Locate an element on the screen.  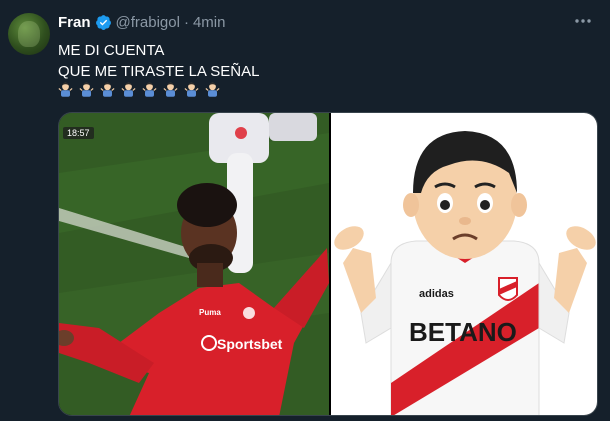
jersey-sponsor-left: Sportsbet is located at coordinates (250, 344).